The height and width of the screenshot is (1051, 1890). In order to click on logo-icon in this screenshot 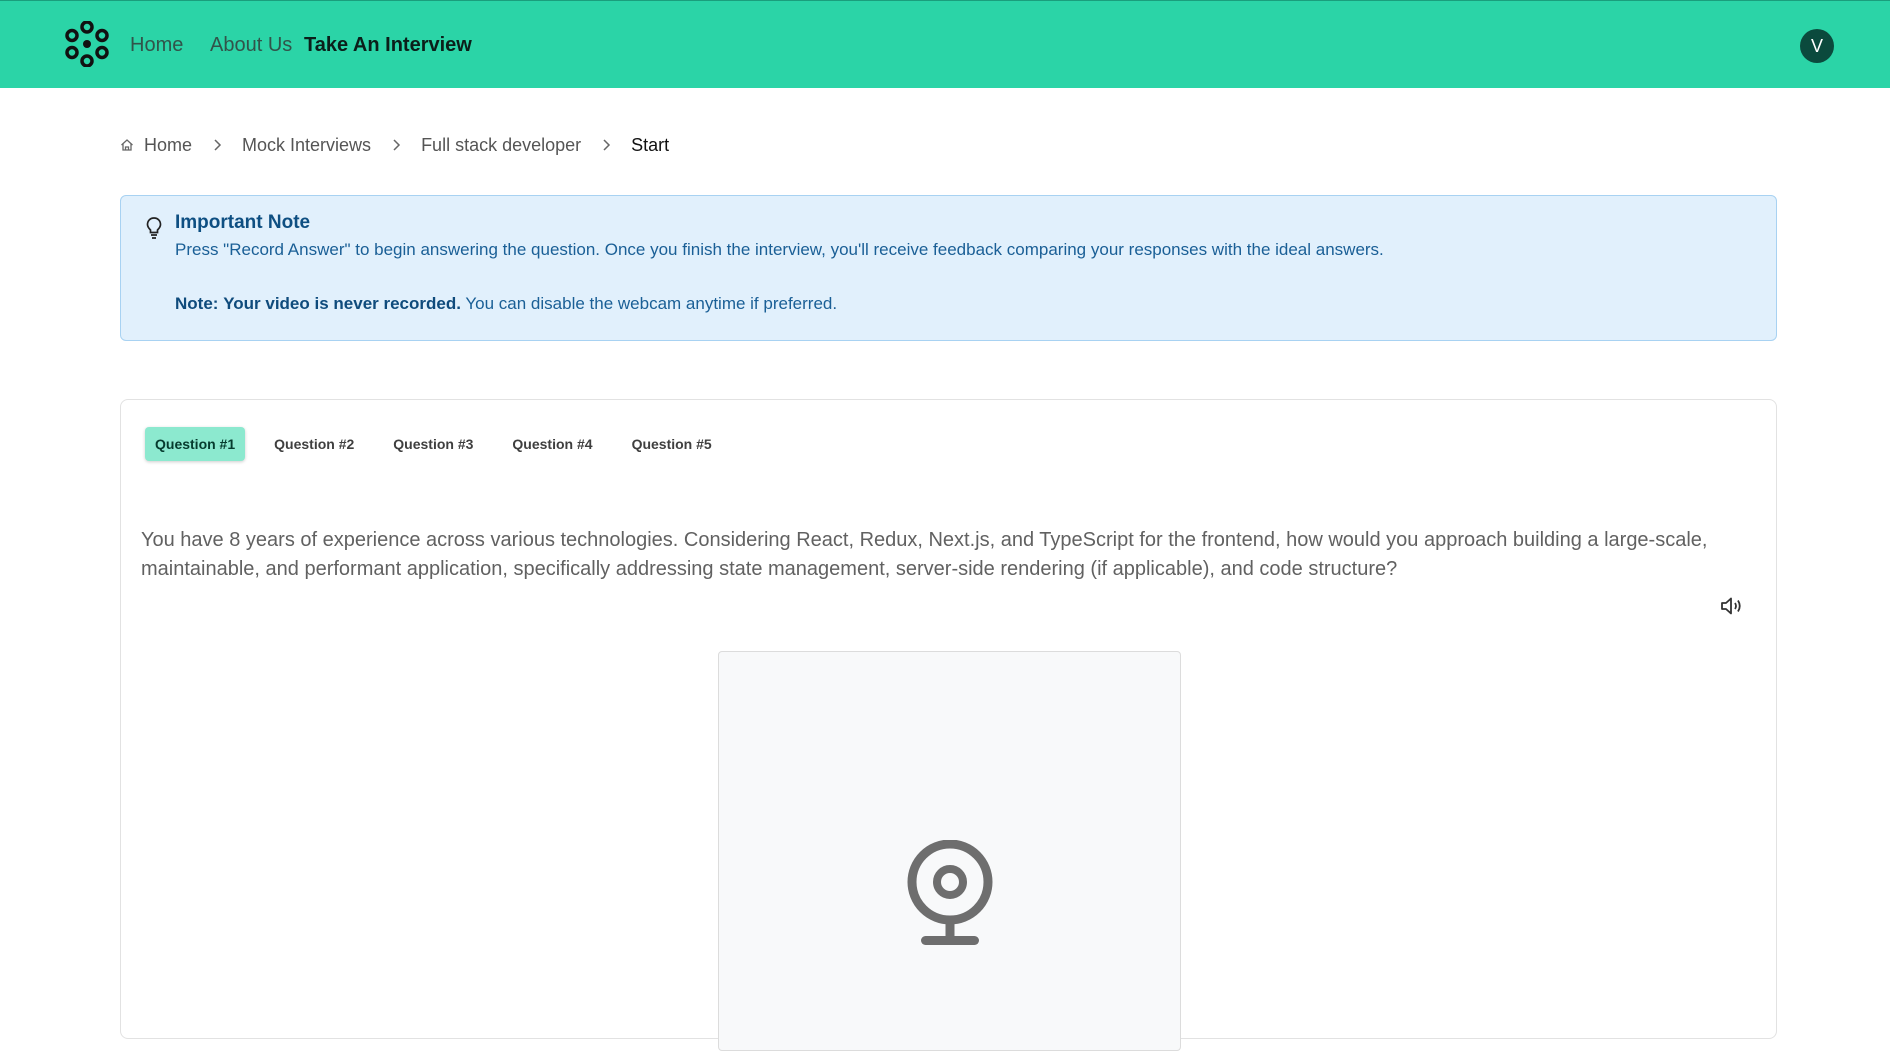, I will do `click(87, 44)`.